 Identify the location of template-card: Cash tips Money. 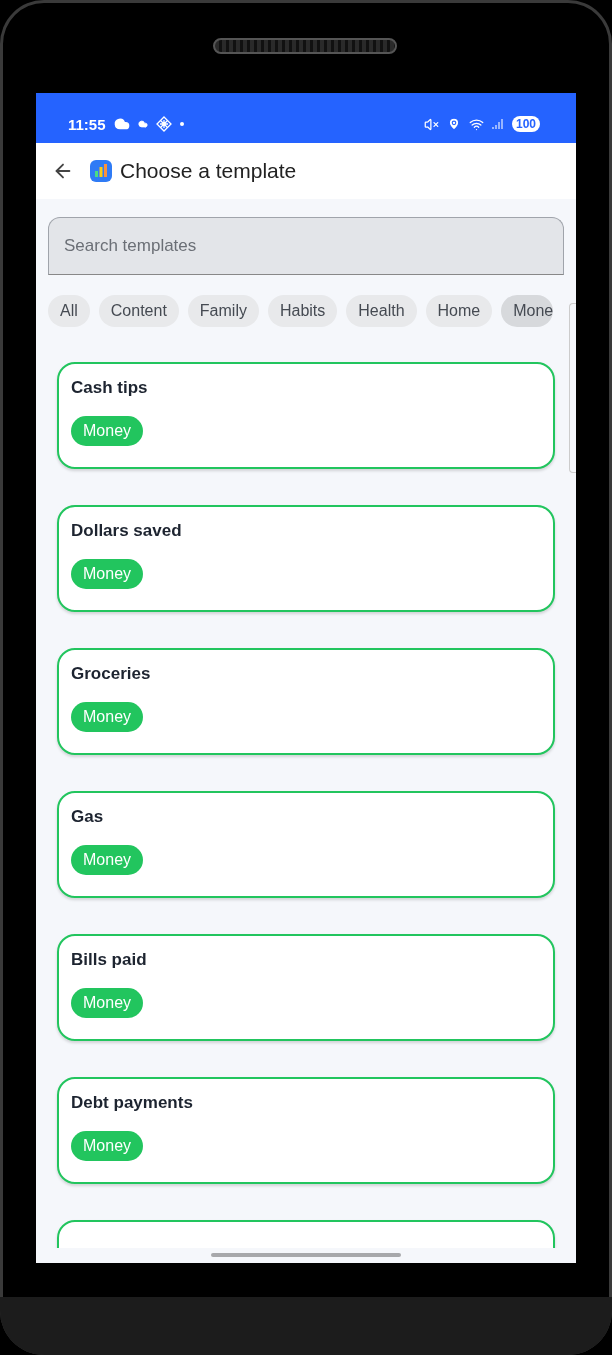
(306, 415).